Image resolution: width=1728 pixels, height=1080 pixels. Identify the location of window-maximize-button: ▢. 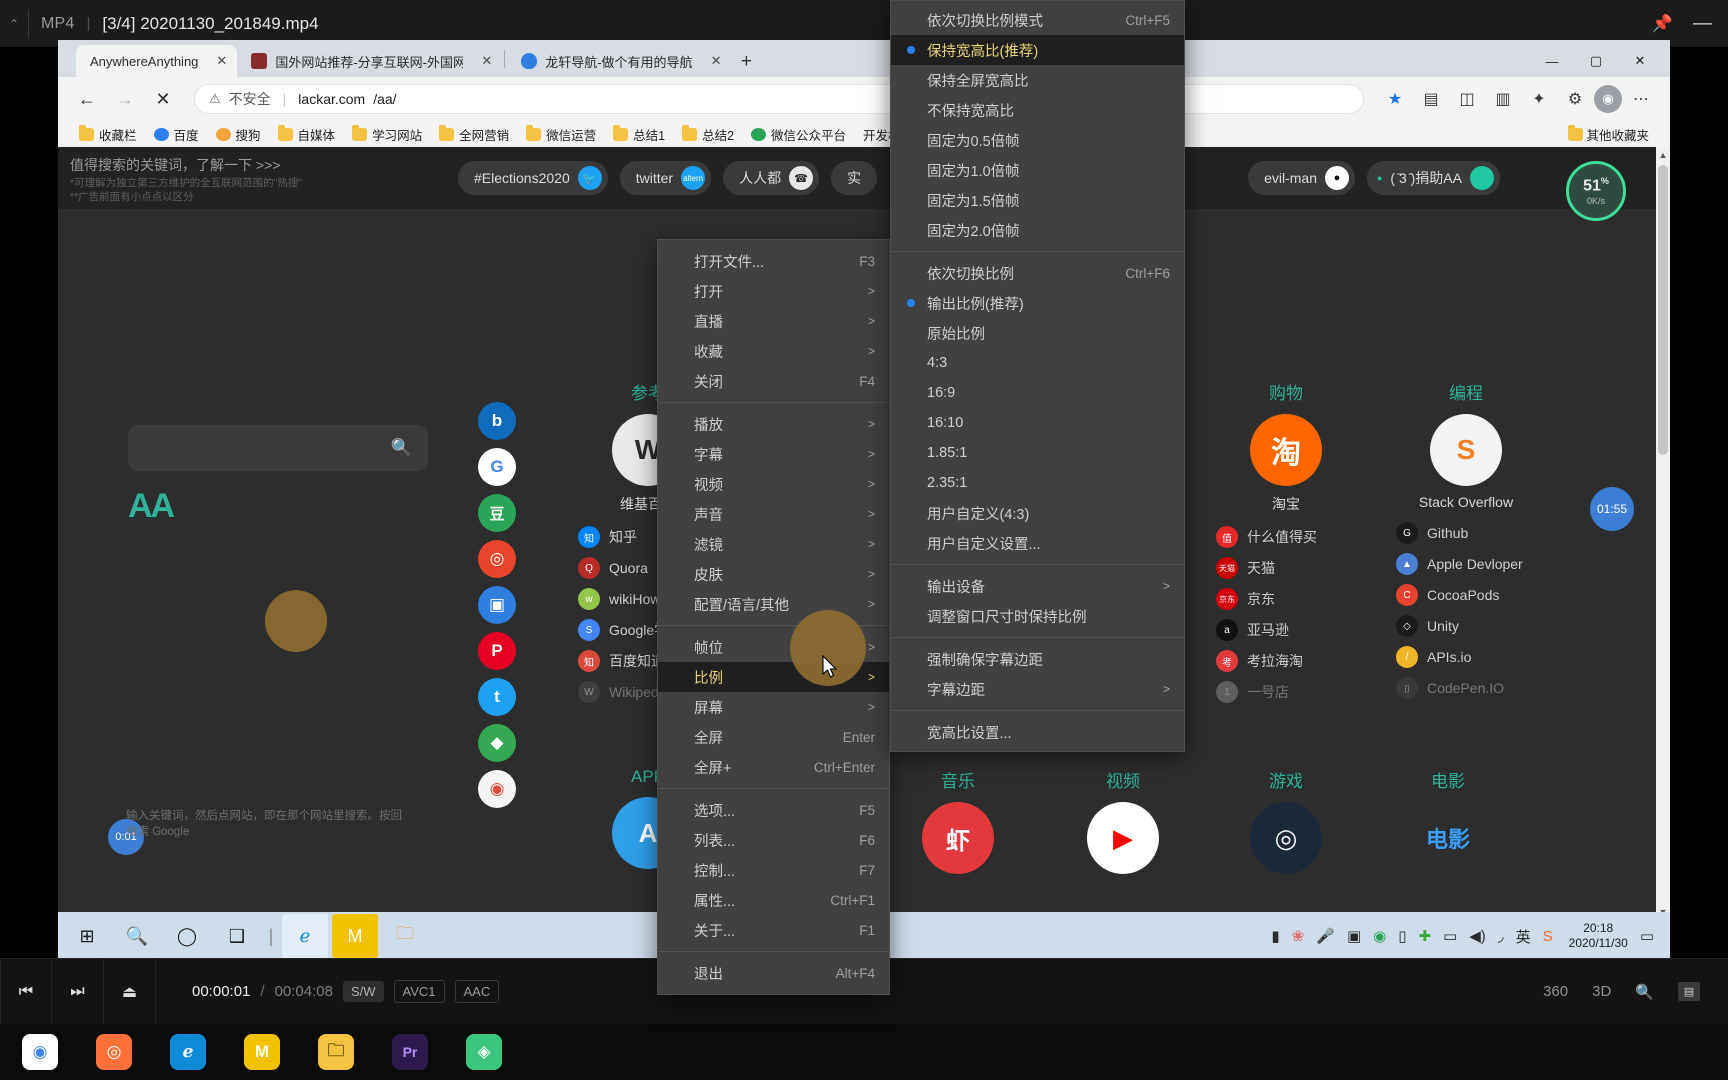
(1596, 61).